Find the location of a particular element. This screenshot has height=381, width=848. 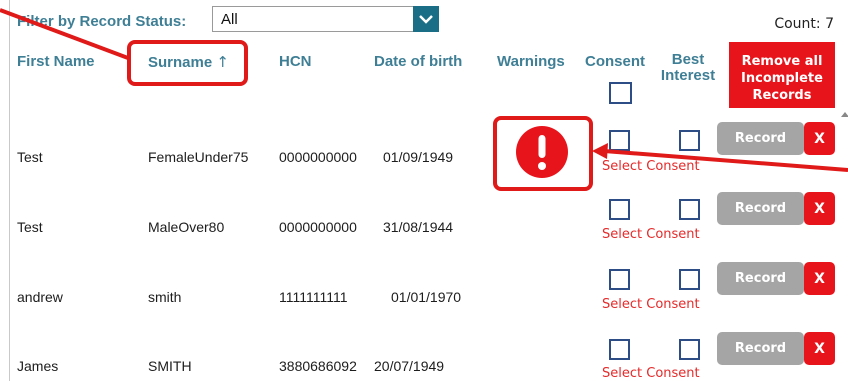

record-count: Count: 7 is located at coordinates (804, 24).